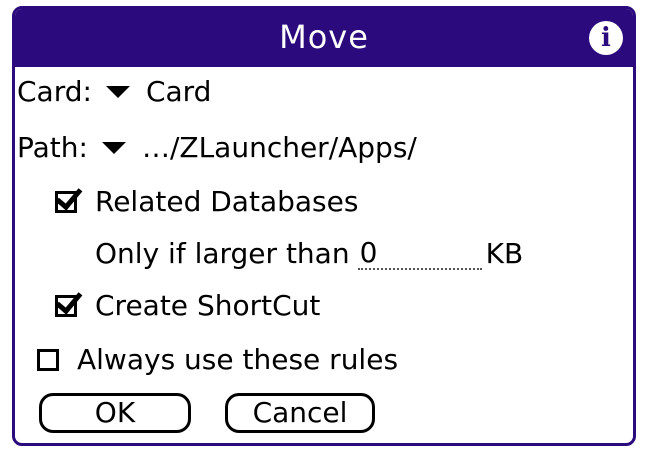 The width and height of the screenshot is (646, 452). What do you see at coordinates (66, 202) in the screenshot?
I see `related-databases-checkbox` at bounding box center [66, 202].